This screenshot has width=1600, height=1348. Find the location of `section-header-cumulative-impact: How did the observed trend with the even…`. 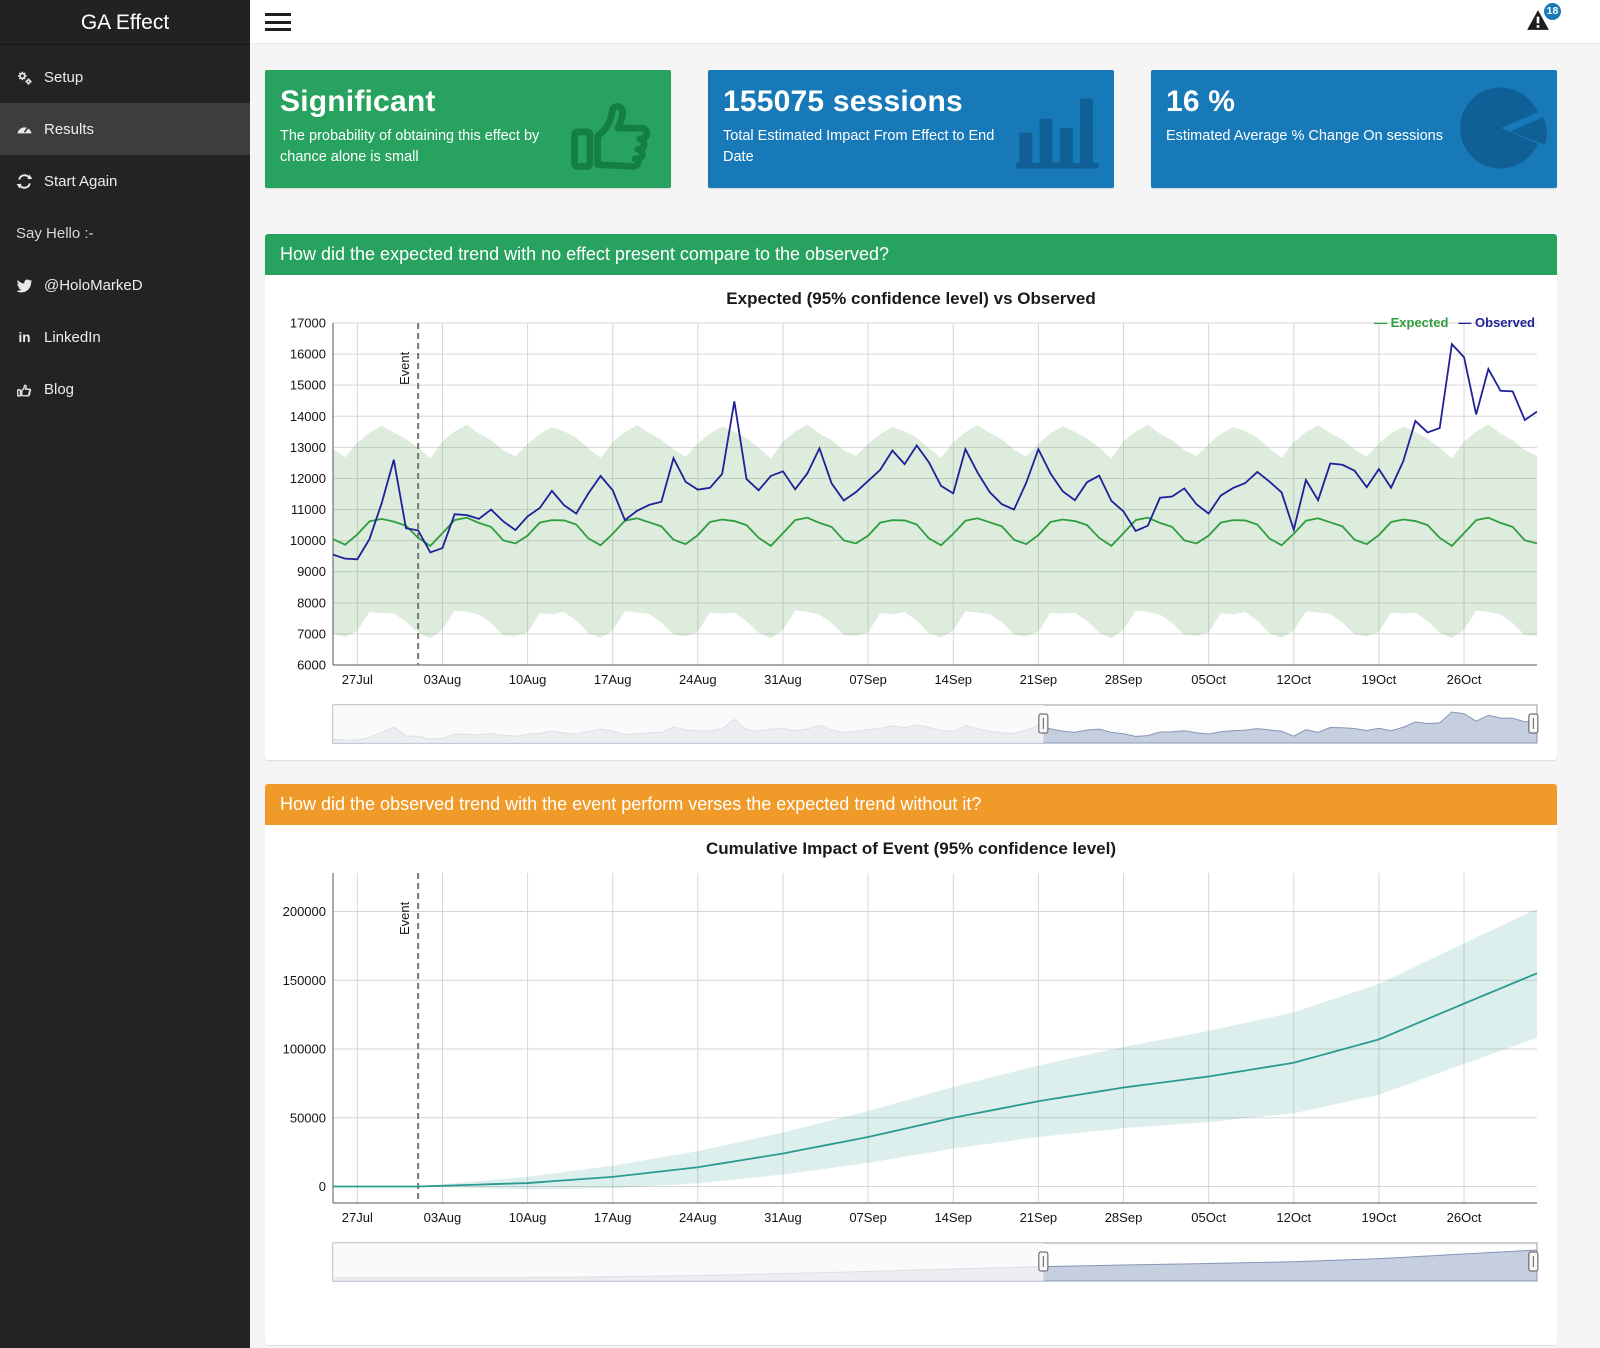

section-header-cumulative-impact: How did the observed trend with the even… is located at coordinates (911, 804).